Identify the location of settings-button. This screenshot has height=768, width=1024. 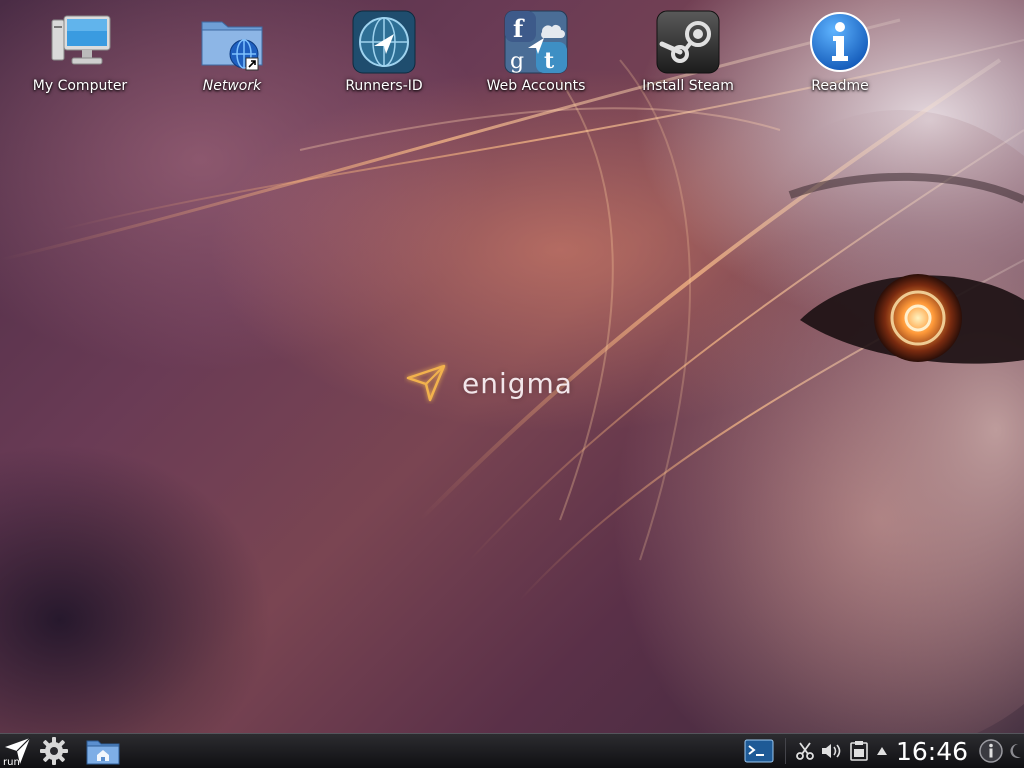
(54, 751).